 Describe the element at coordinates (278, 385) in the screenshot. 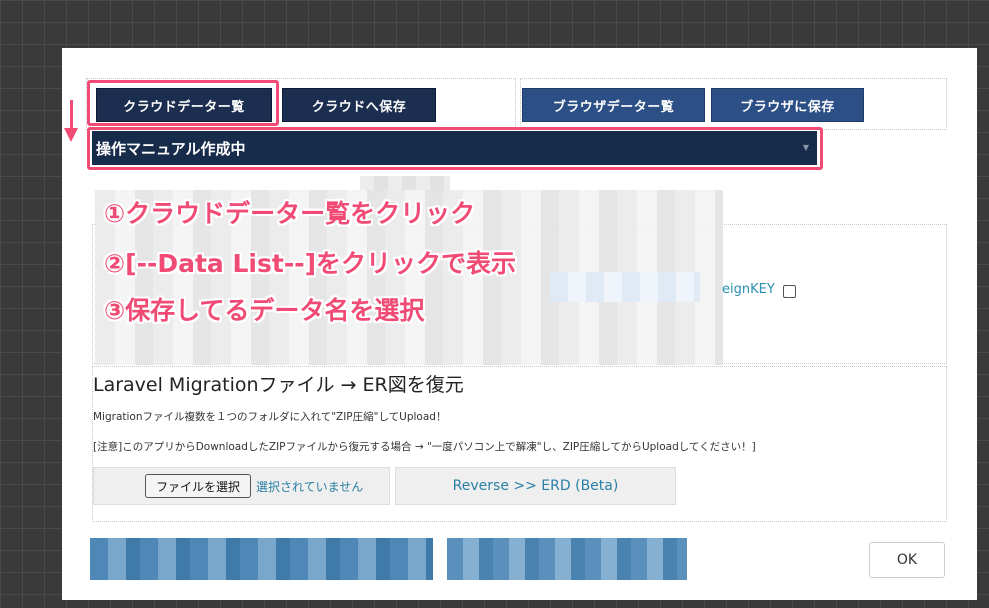

I see `migration-title: Laravel Migrationファイル → ER図を復元` at that location.